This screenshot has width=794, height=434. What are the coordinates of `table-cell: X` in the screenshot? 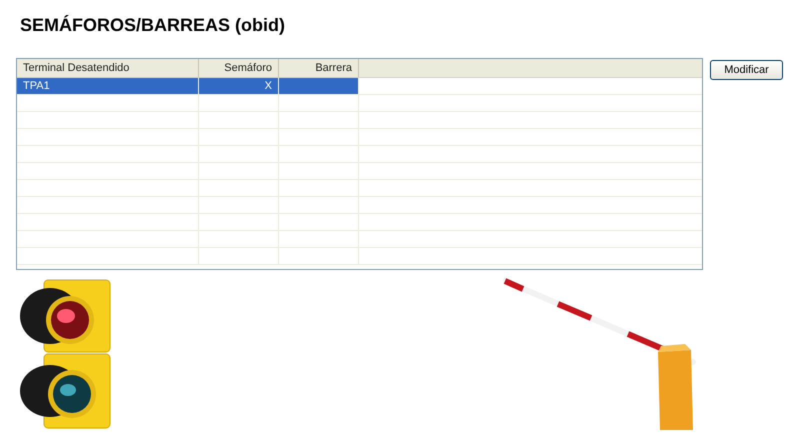 It's located at (268, 86).